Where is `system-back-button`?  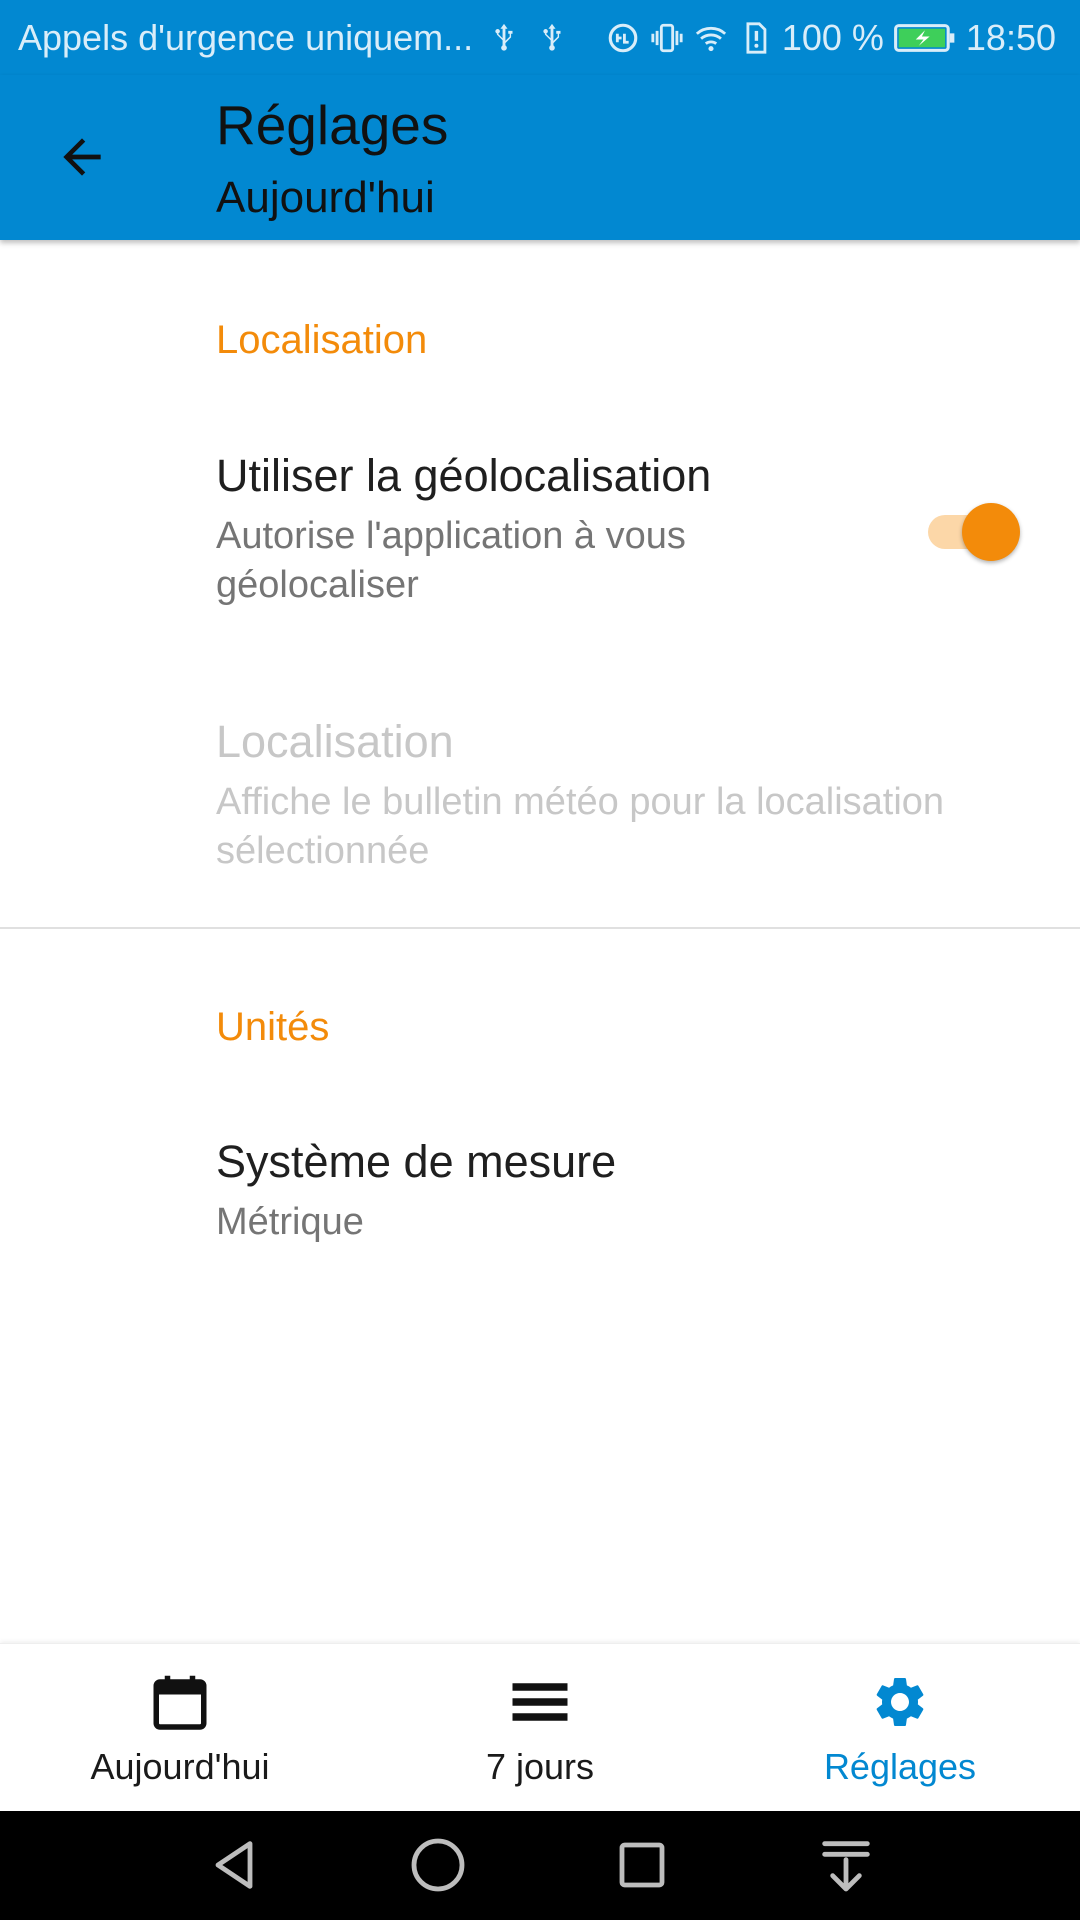 system-back-button is located at coordinates (234, 1865).